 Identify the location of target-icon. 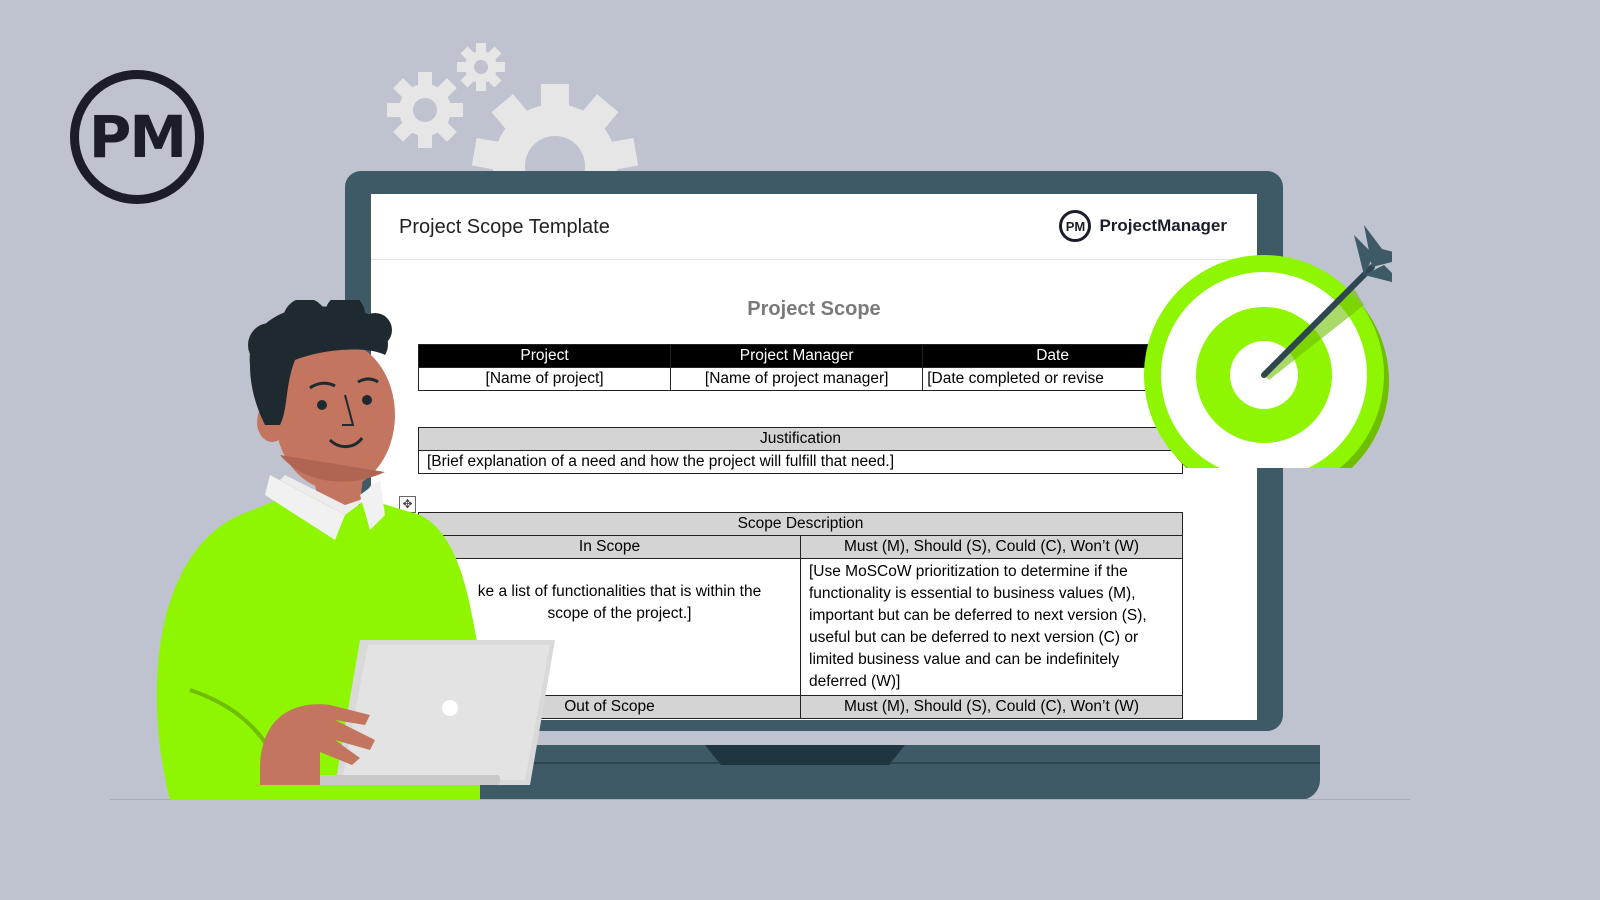
(1268, 346).